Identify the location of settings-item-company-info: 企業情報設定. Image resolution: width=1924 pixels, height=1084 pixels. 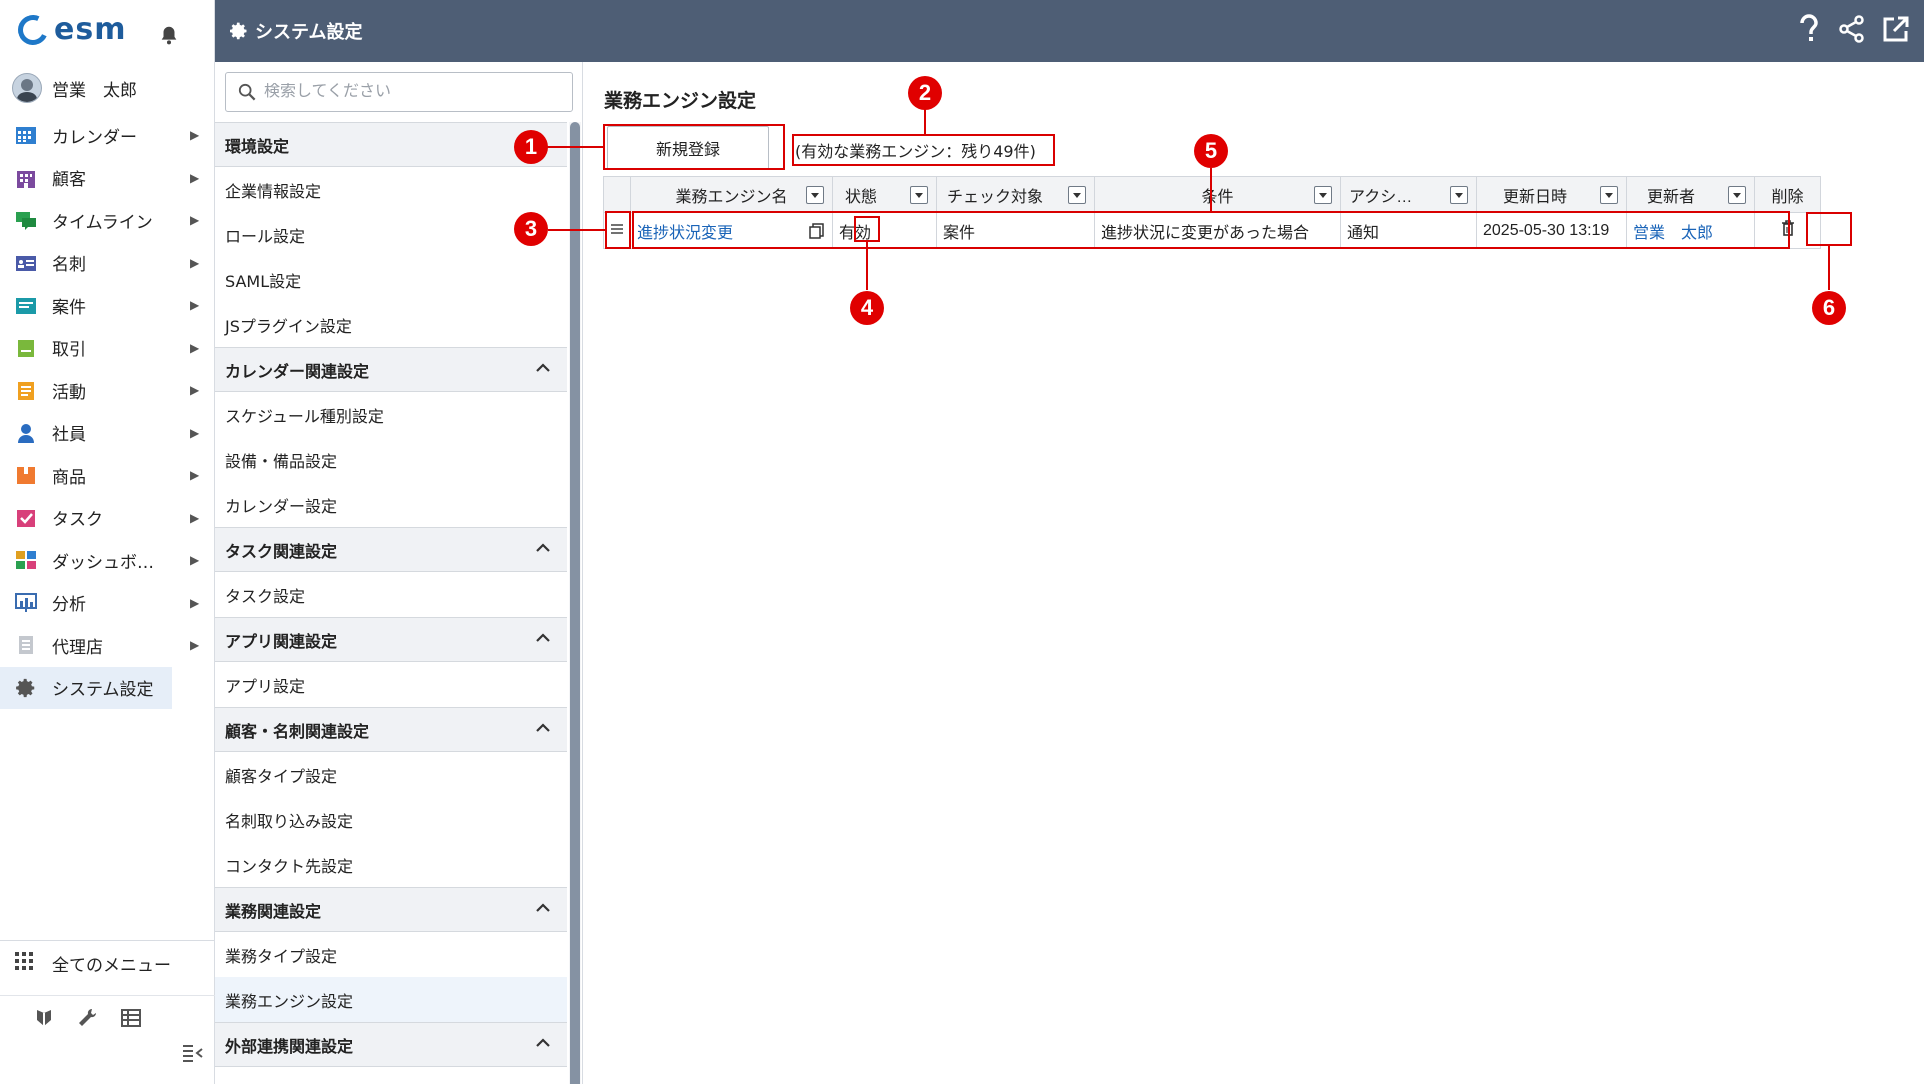
(391, 189).